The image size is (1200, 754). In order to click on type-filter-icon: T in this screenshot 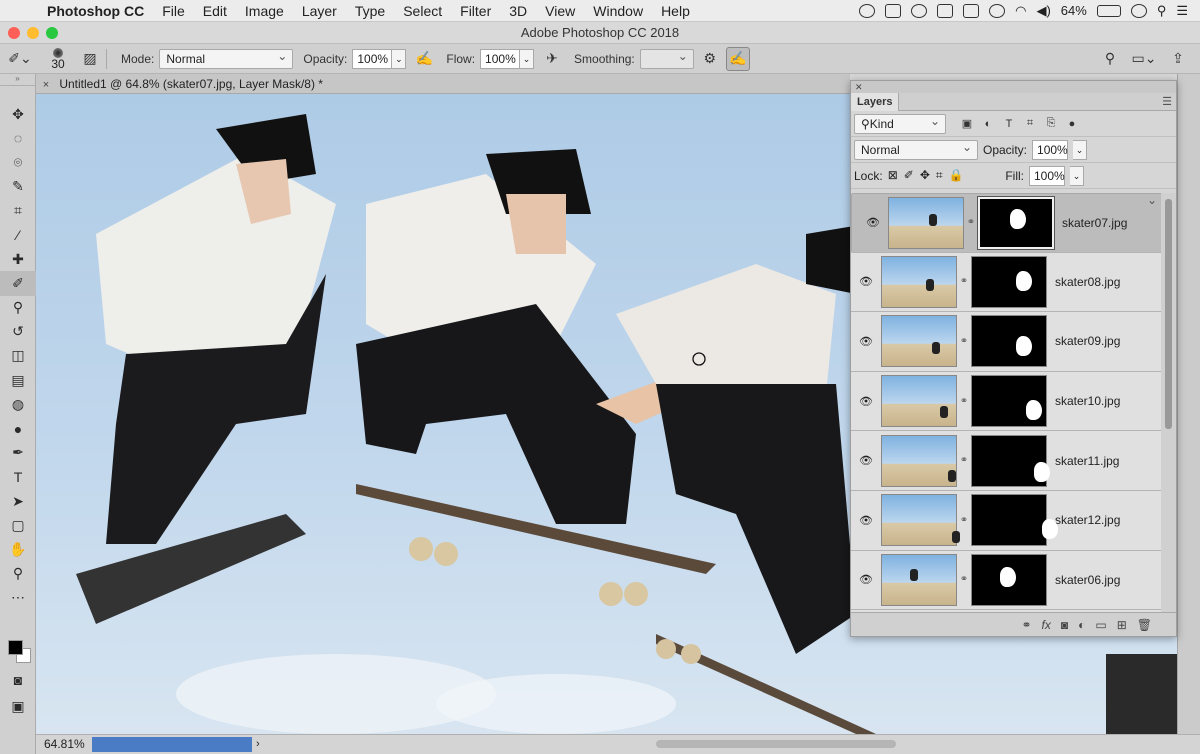, I will do `click(1009, 124)`.